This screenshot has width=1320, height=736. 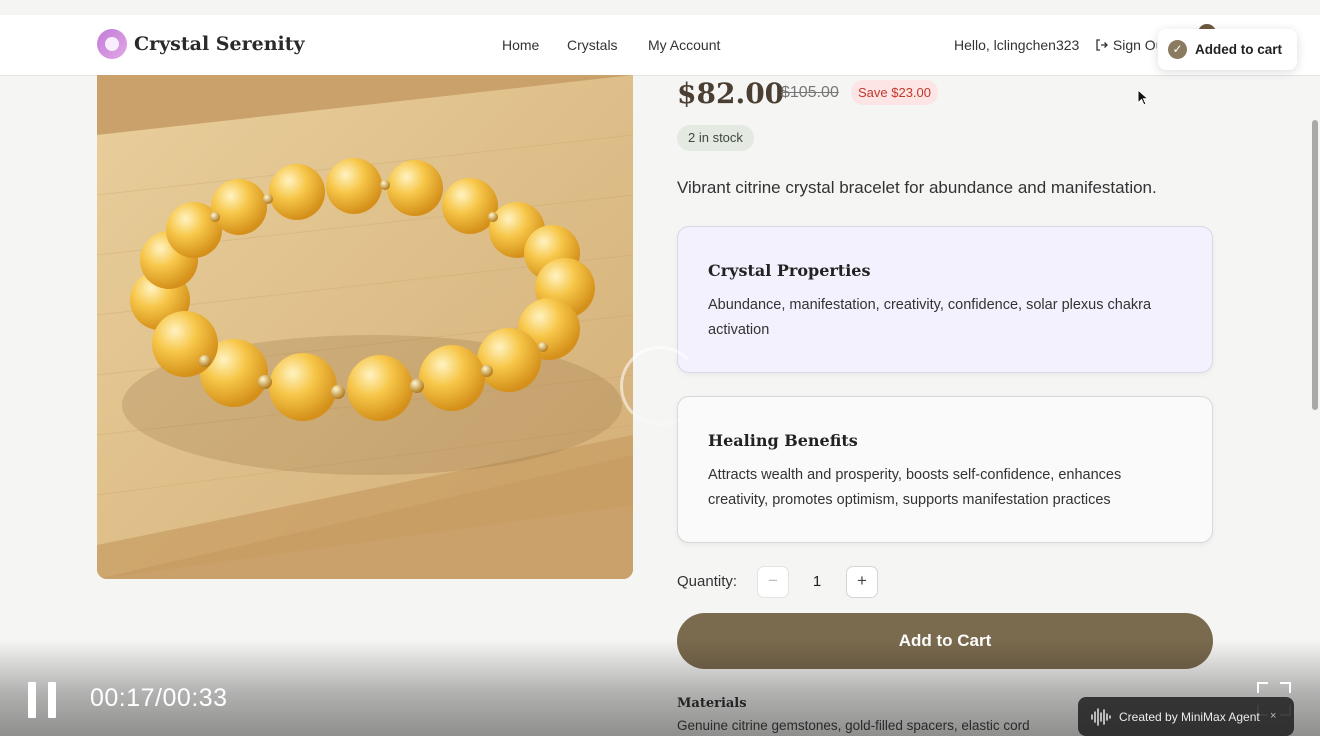 What do you see at coordinates (895, 92) in the screenshot?
I see `save-badge: Save $23.00` at bounding box center [895, 92].